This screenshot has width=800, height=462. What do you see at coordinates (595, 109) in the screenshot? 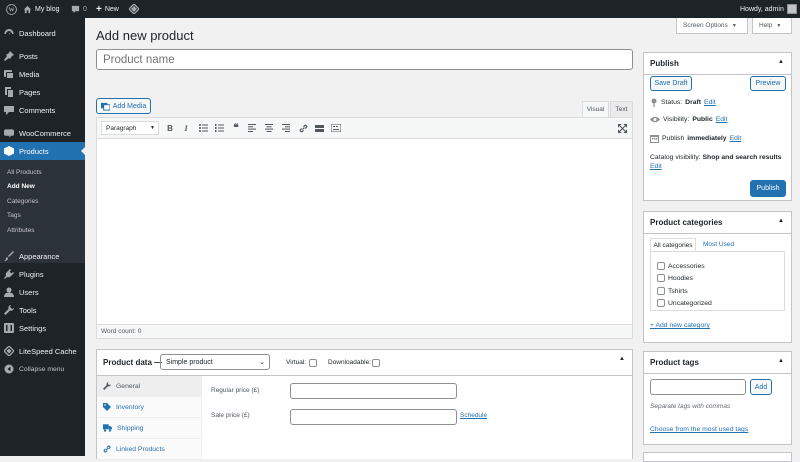
I see `tab-visual: Visual` at bounding box center [595, 109].